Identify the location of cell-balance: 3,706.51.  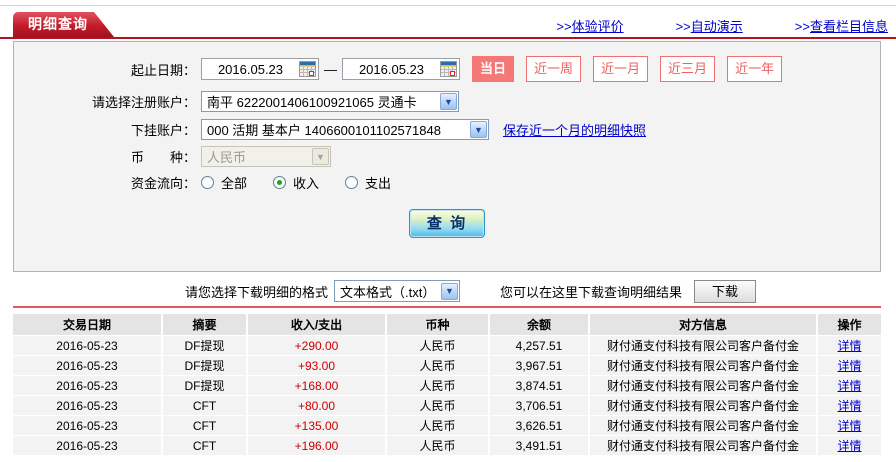
(540, 405).